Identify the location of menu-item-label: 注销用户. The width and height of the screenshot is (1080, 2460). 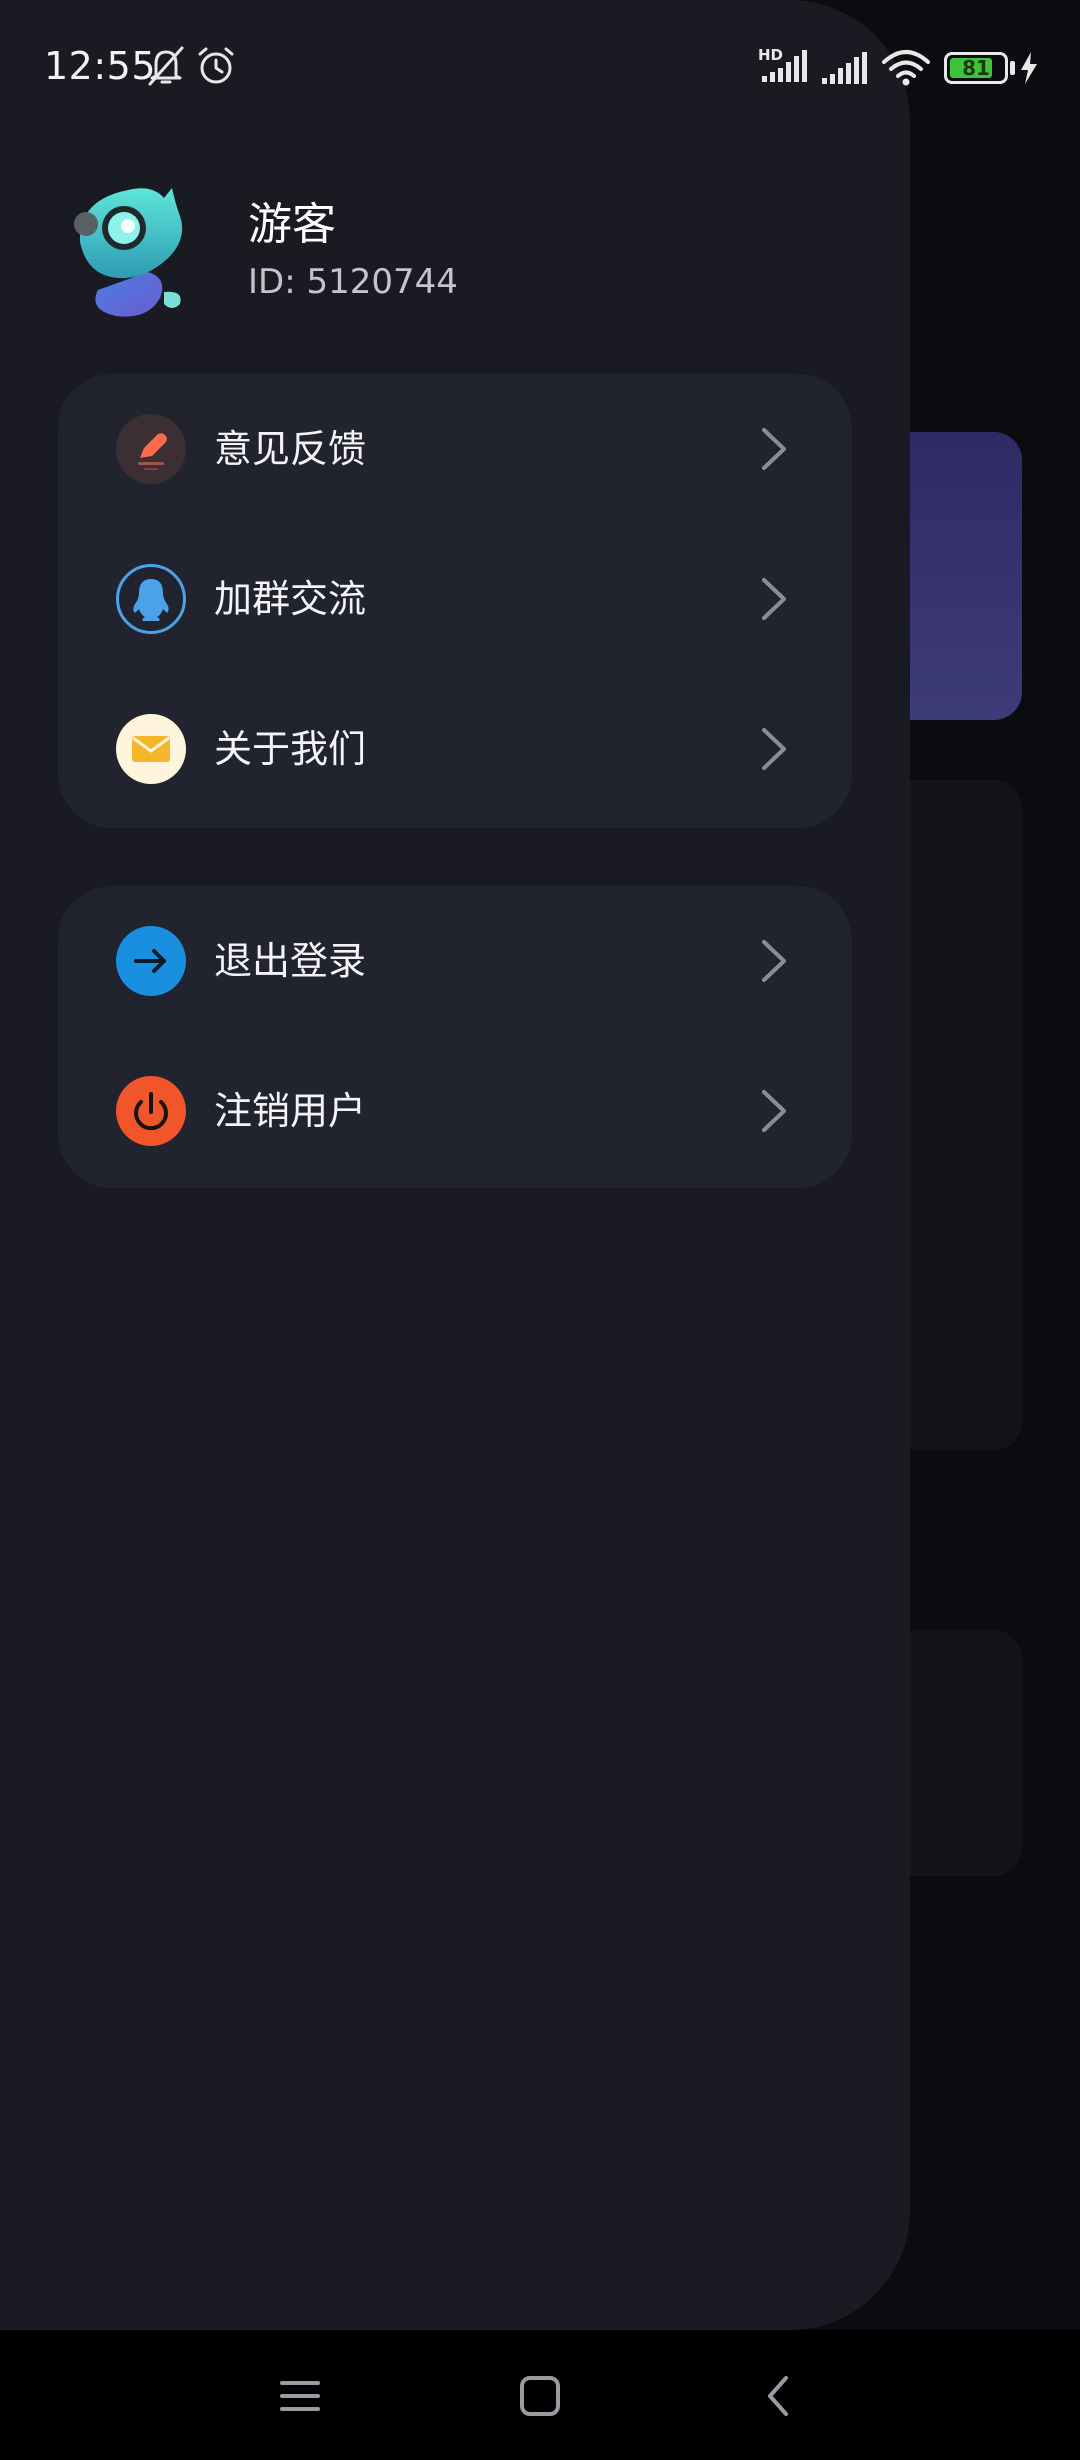
(290, 1111).